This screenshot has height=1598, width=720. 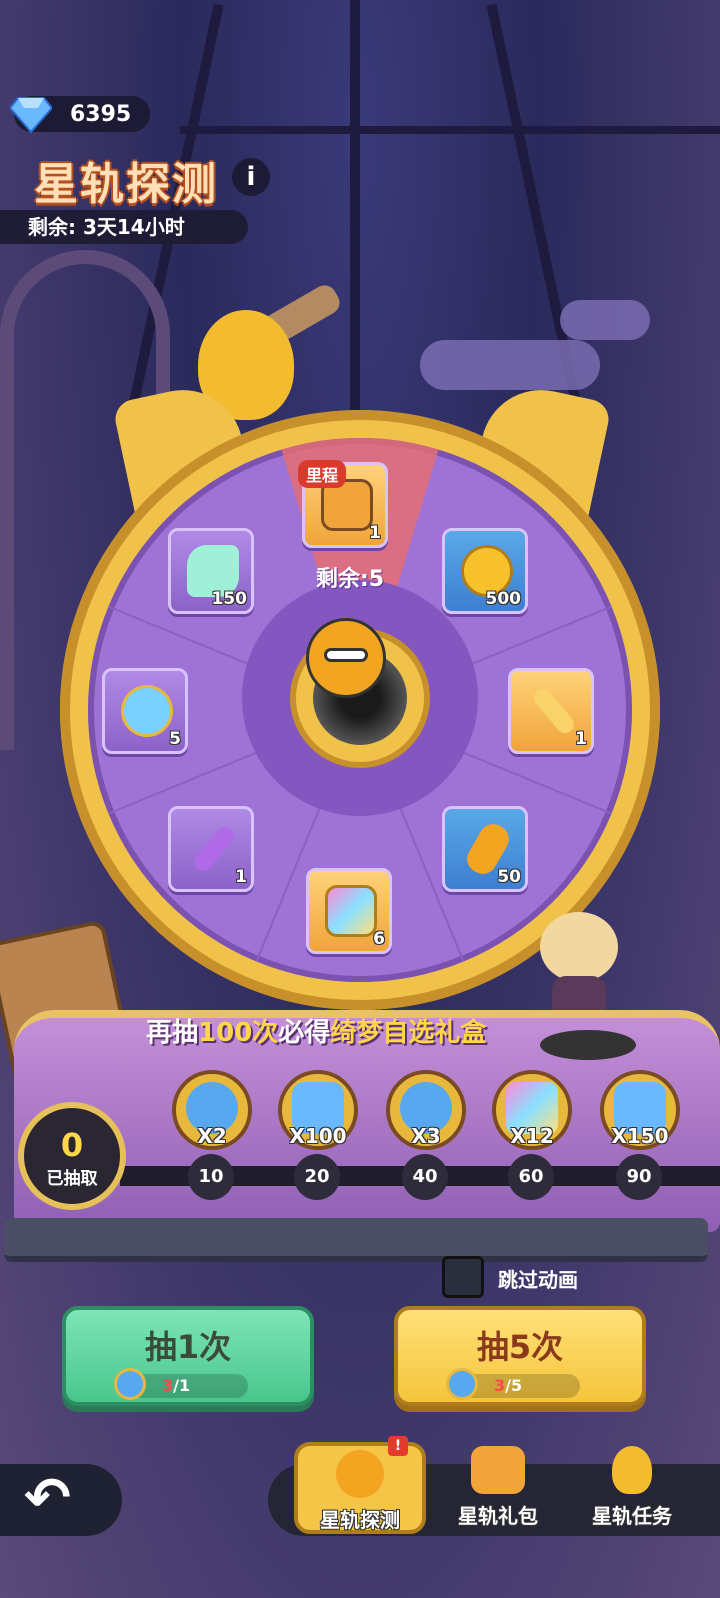 What do you see at coordinates (101, 114) in the screenshot?
I see `gem-count: 6395` at bounding box center [101, 114].